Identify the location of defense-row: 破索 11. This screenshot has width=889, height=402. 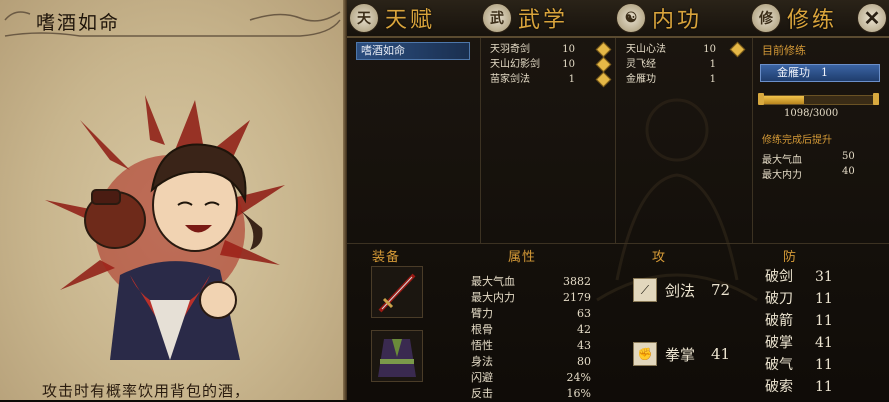
(800, 387).